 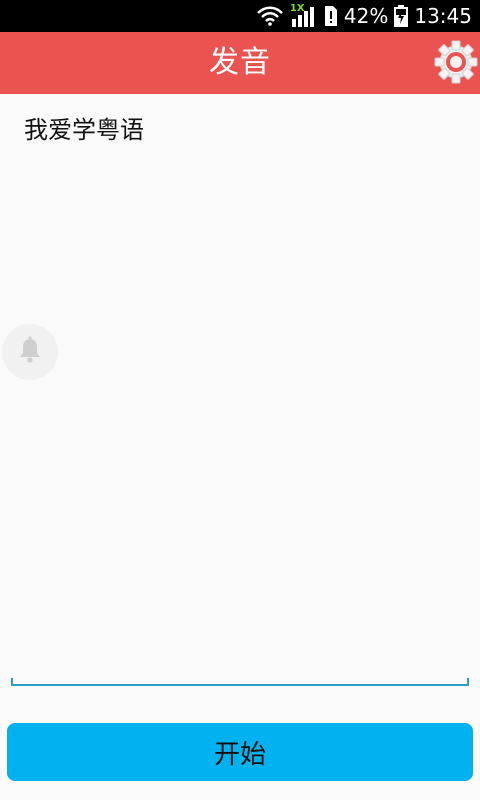 I want to click on page-title: 发音, so click(x=240, y=62).